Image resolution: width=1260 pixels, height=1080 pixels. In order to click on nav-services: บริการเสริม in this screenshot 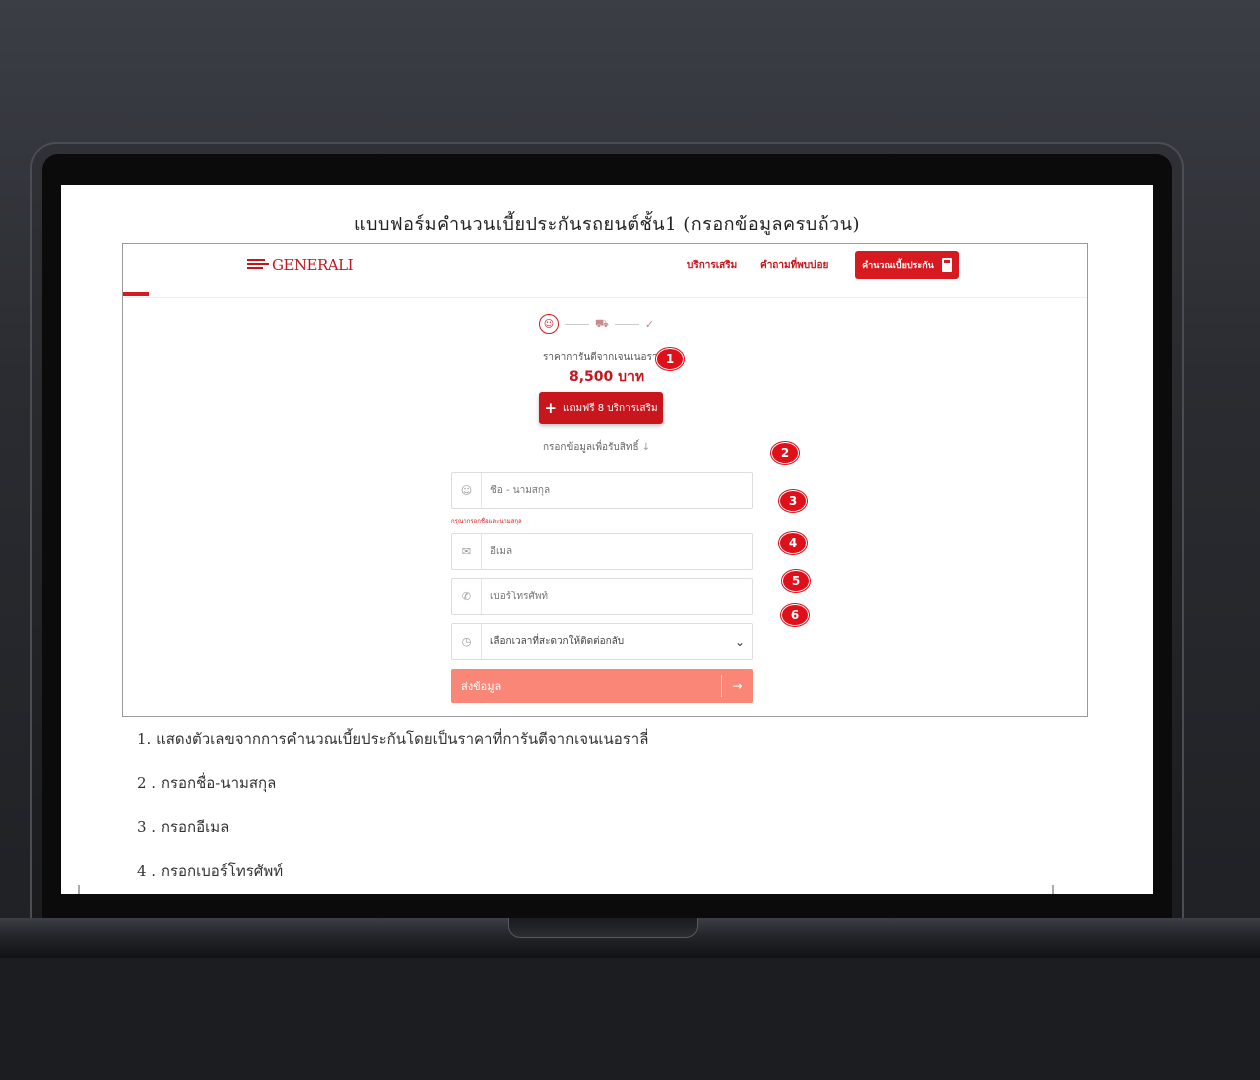, I will do `click(712, 265)`.